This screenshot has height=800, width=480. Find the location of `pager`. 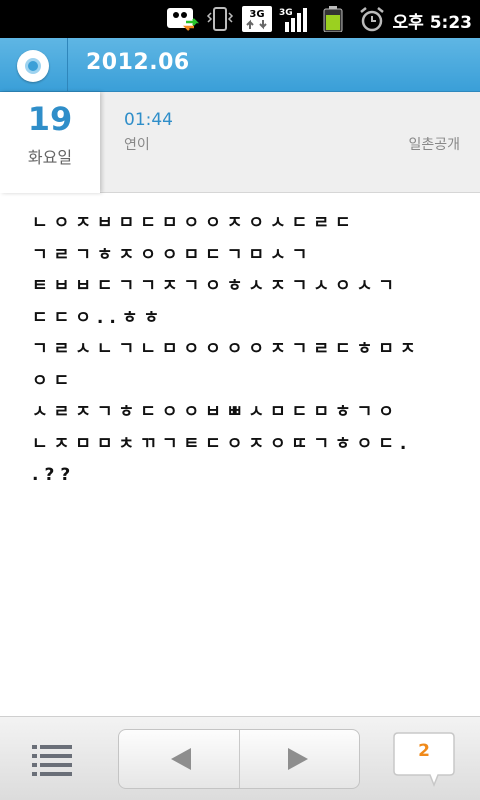

pager is located at coordinates (239, 759).